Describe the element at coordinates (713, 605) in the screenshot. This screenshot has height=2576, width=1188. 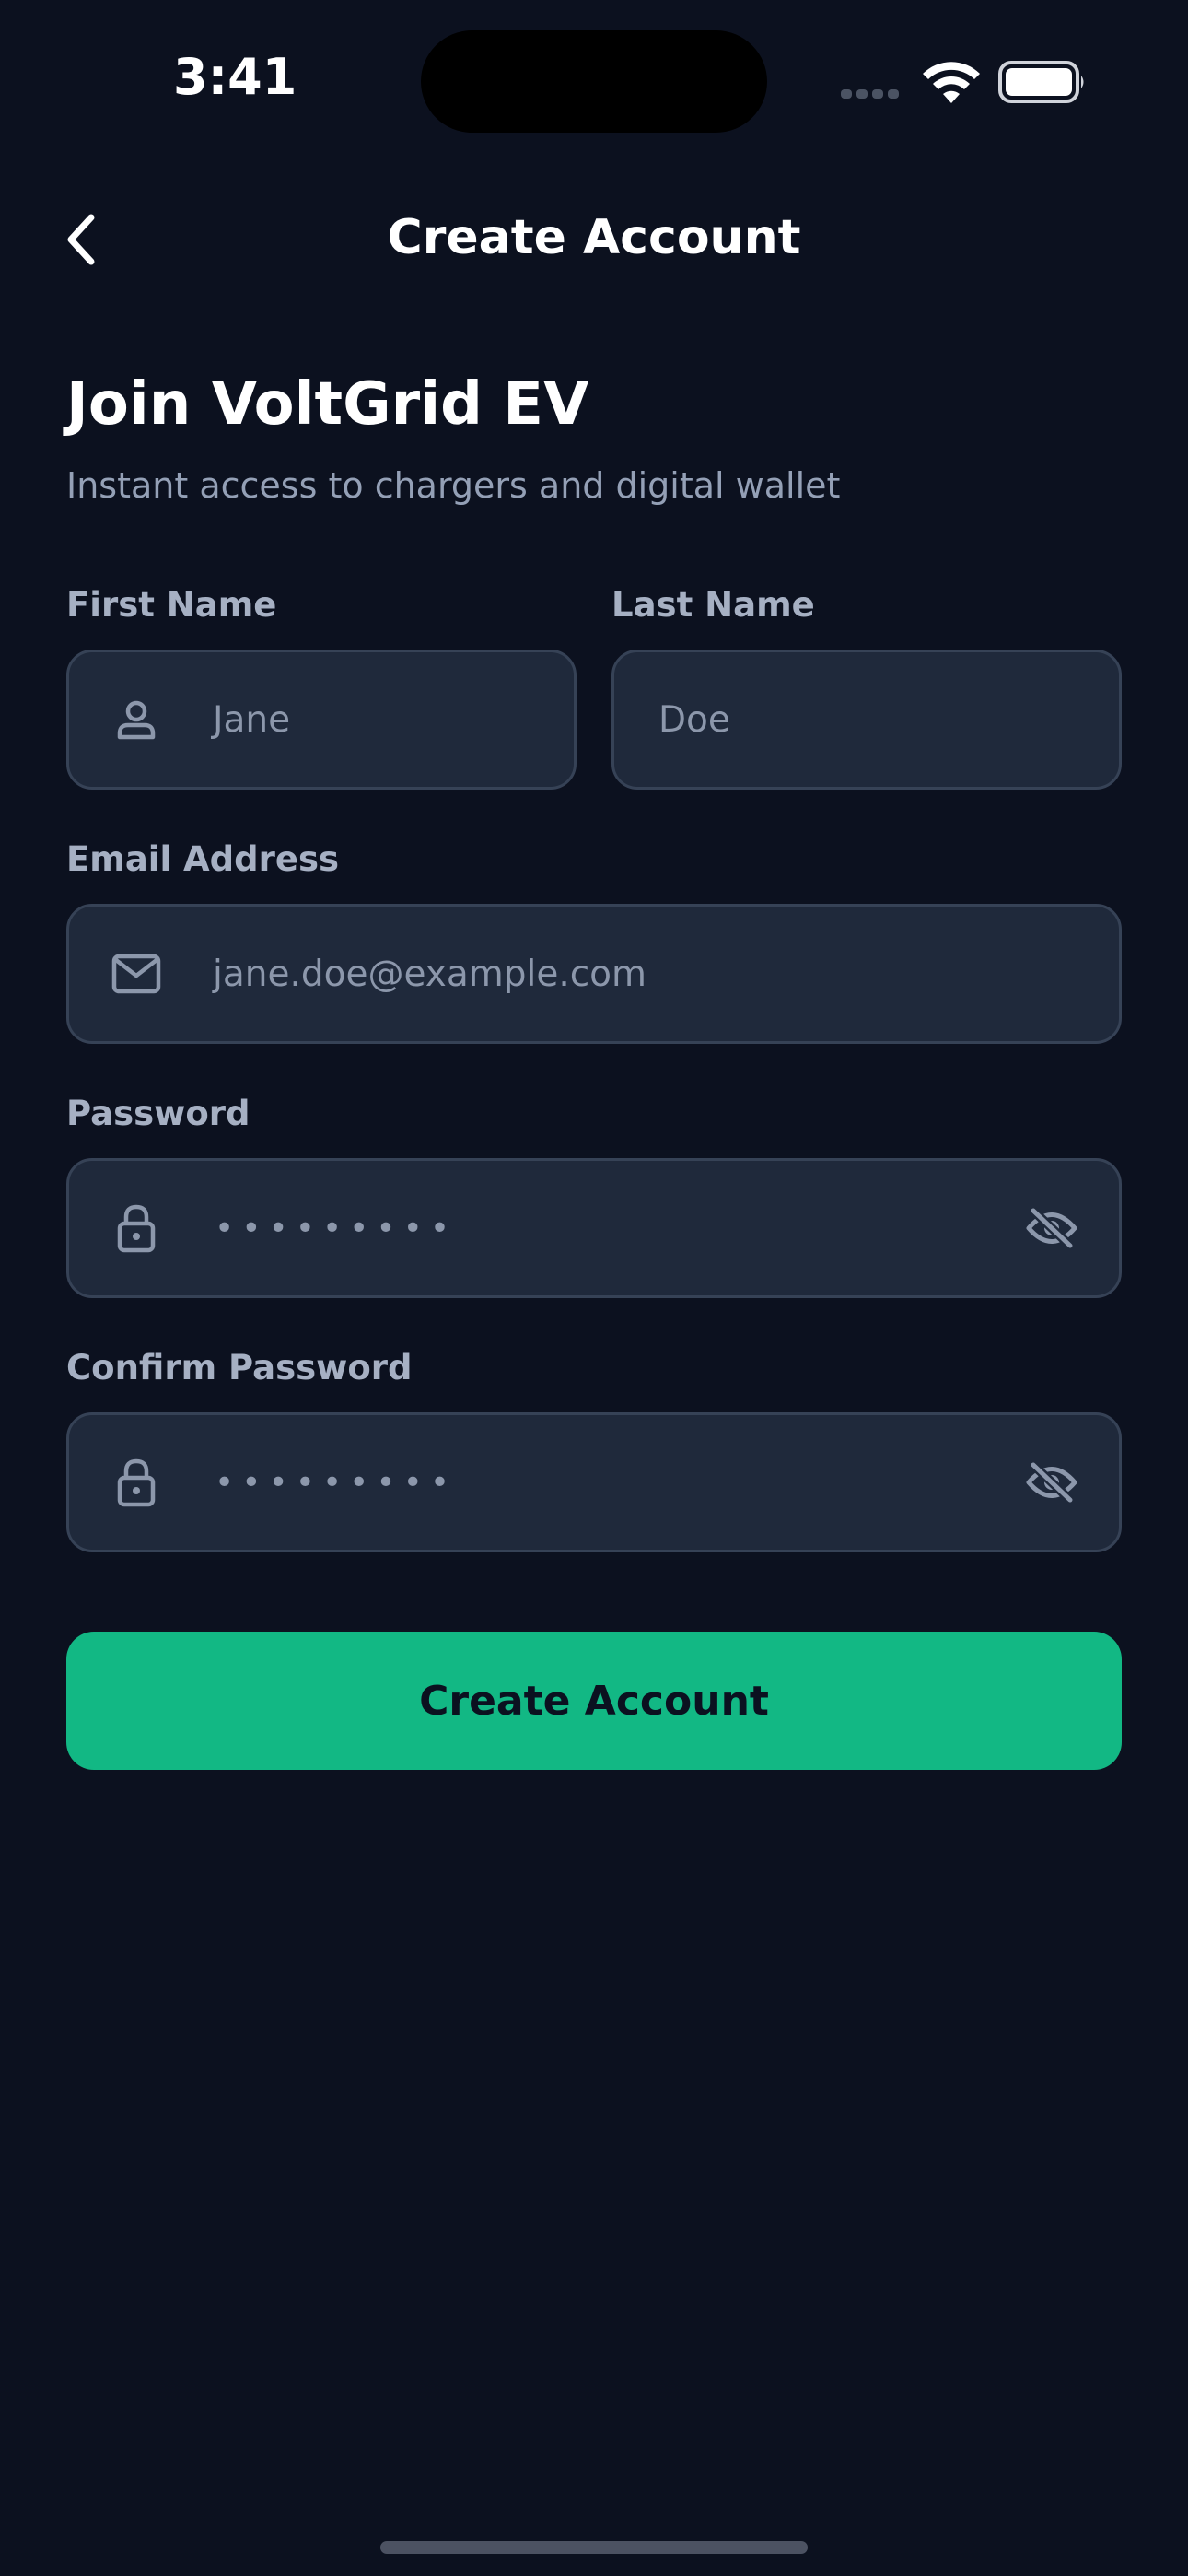
I see `last-name-label: Last Name` at that location.